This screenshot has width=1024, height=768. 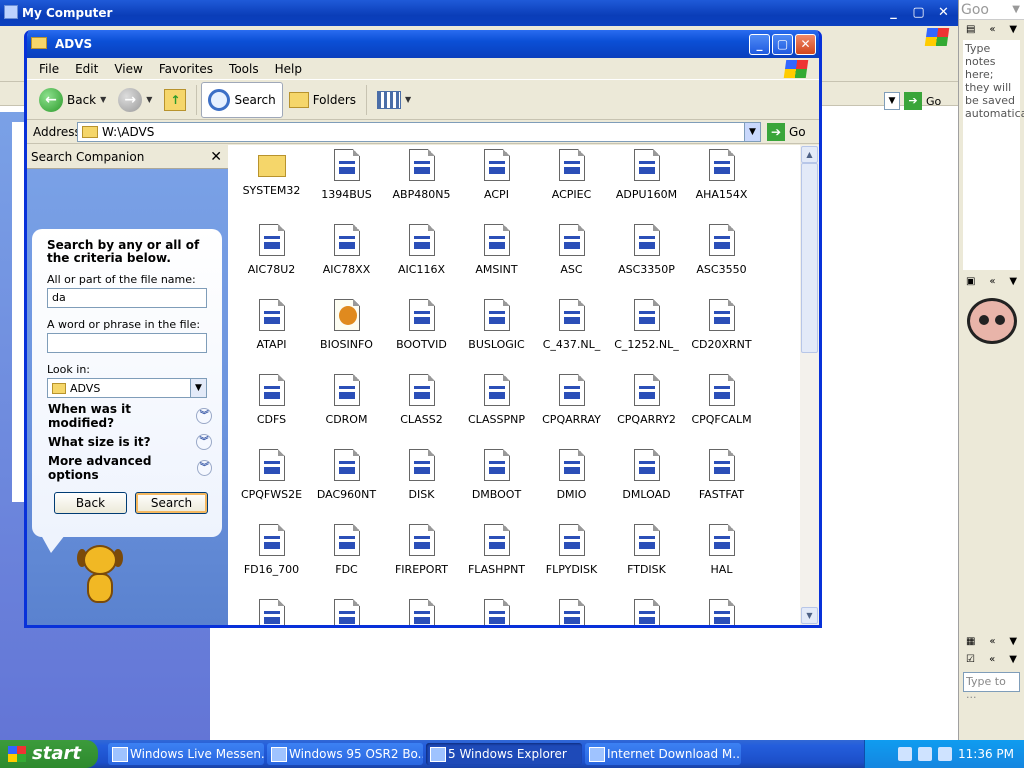 I want to click on forward-button: → ▼, so click(x=135, y=100).